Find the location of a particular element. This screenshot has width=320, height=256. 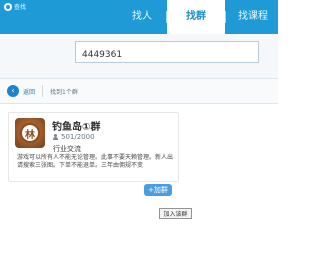

member-count: 501/2000 is located at coordinates (78, 137).